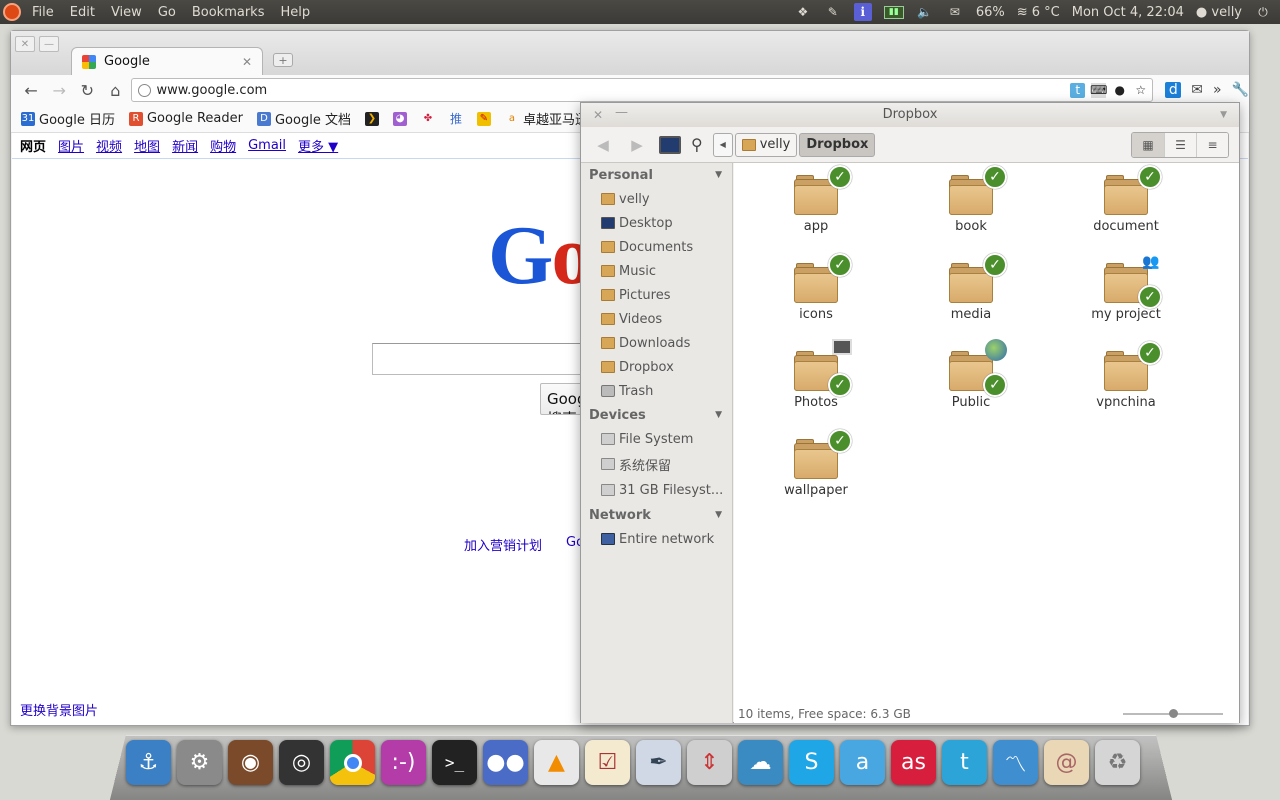 This screenshot has width=1280, height=800. What do you see at coordinates (656, 199) in the screenshot?
I see `sidebar-item-velly: velly` at bounding box center [656, 199].